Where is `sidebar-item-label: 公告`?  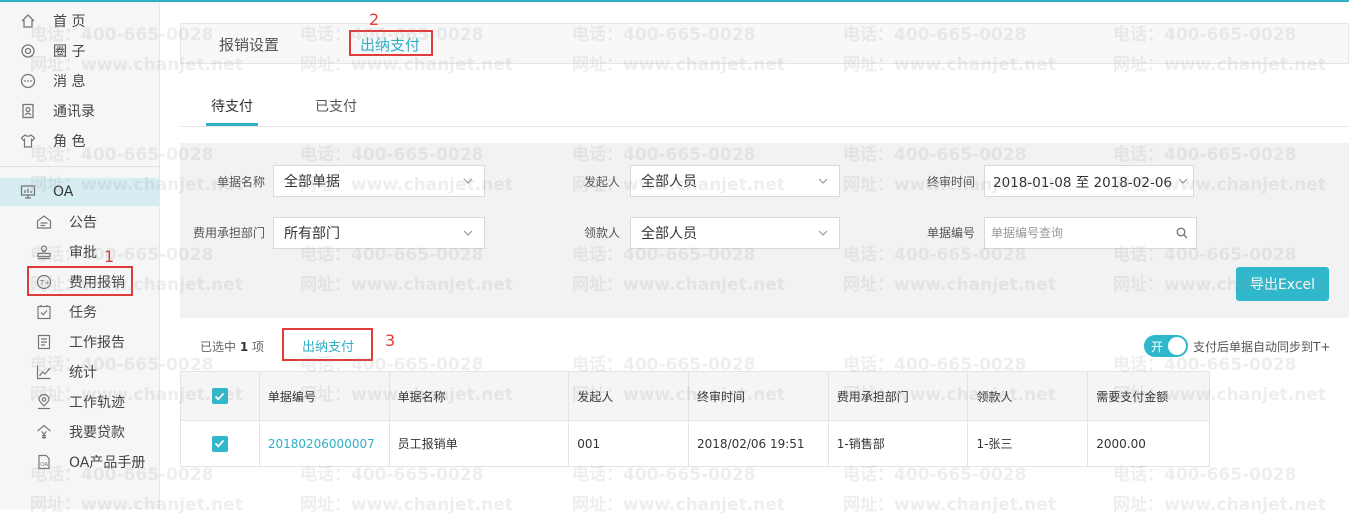
sidebar-item-label: 公告 is located at coordinates (83, 223).